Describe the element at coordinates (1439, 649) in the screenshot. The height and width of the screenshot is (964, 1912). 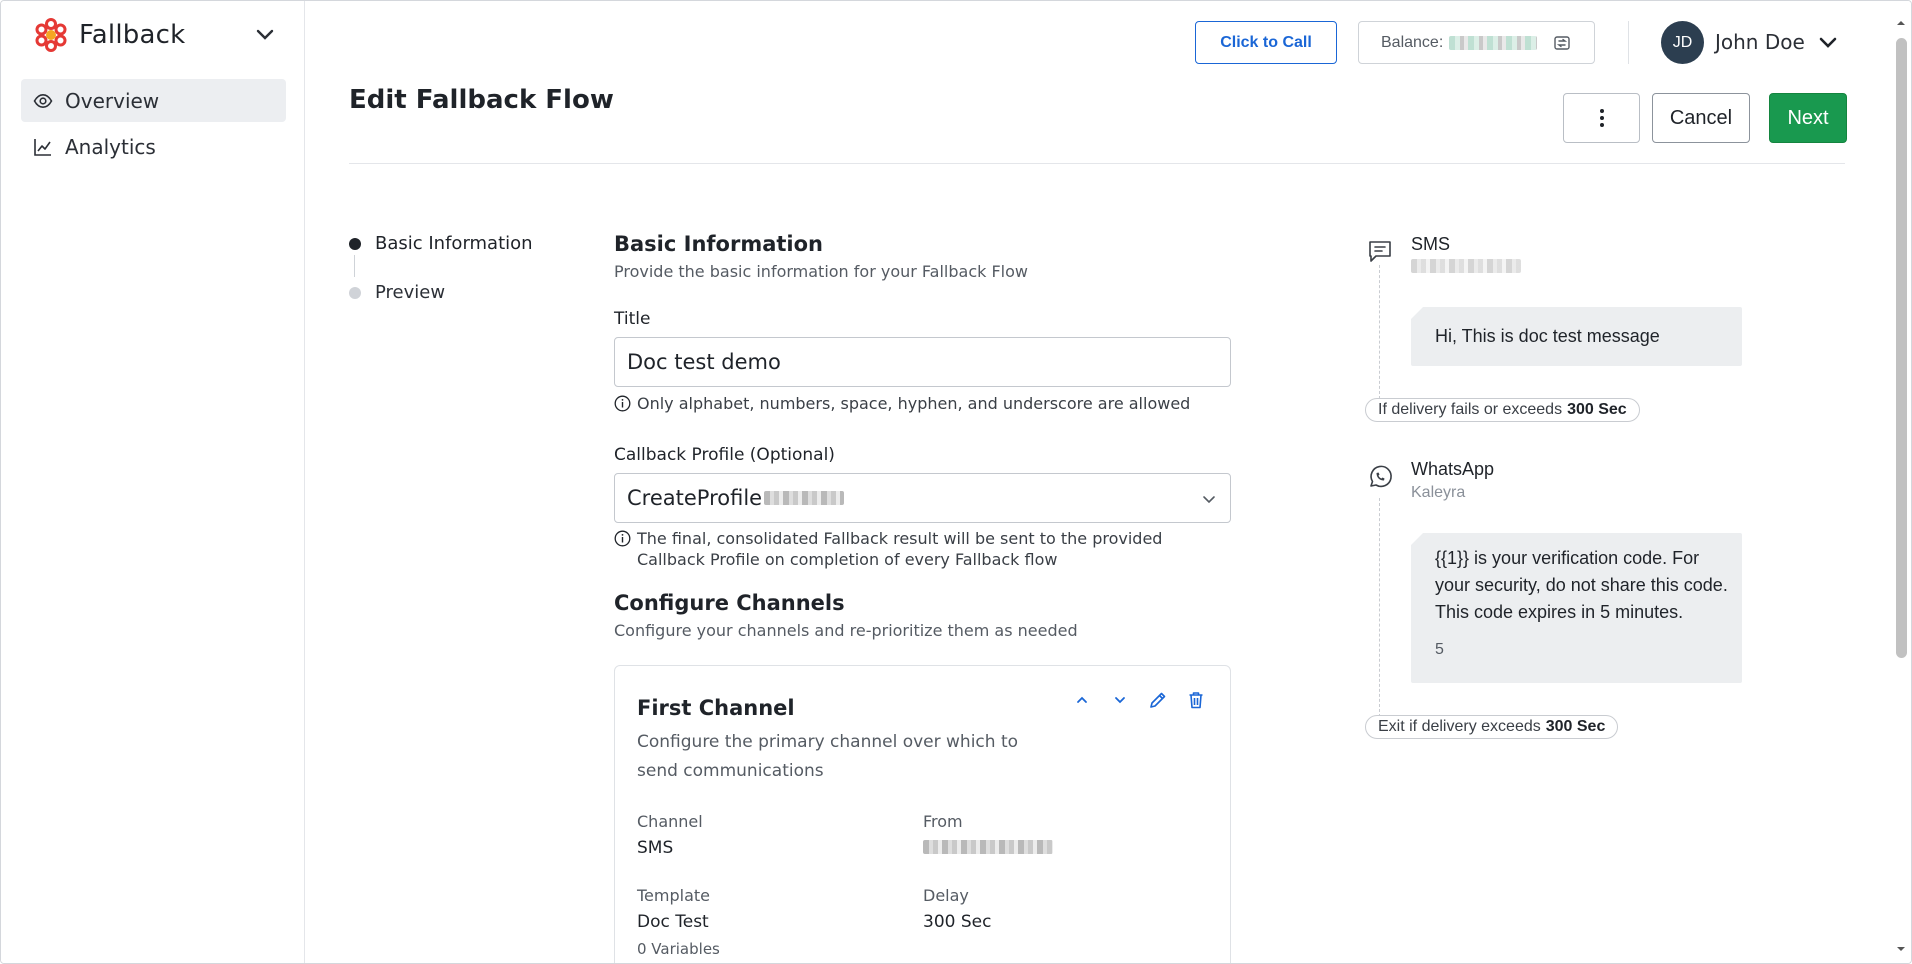
I see `whatsapp-extra: 5` at that location.